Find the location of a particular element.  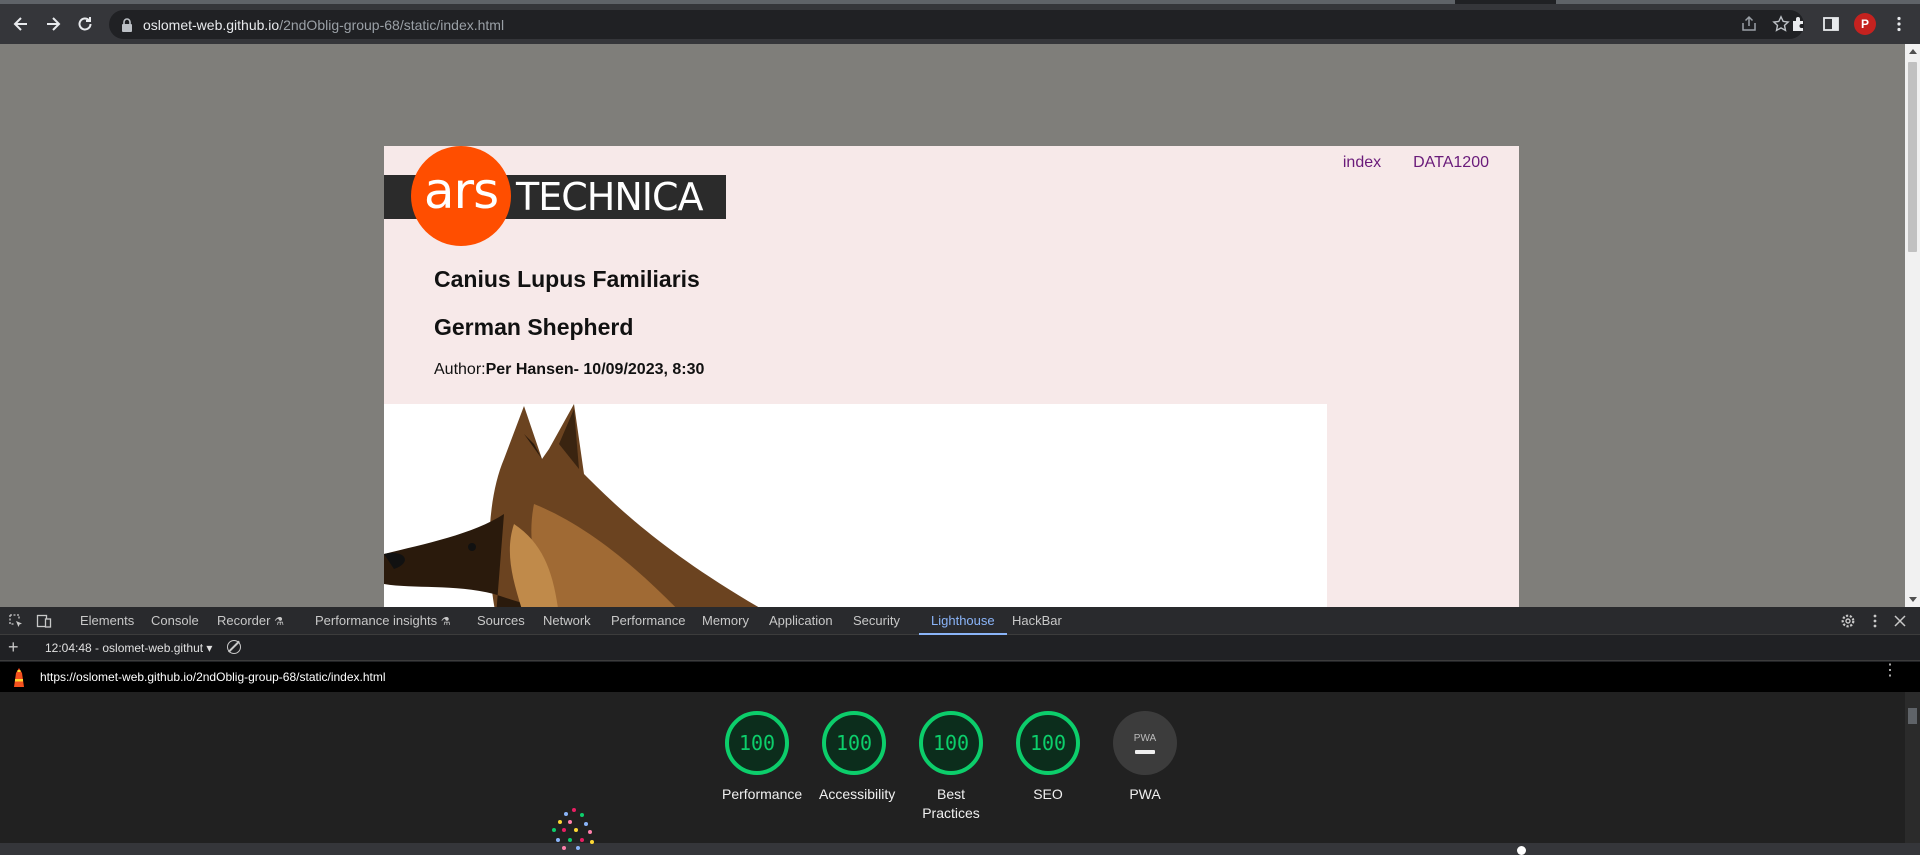

back-button is located at coordinates (21, 24).